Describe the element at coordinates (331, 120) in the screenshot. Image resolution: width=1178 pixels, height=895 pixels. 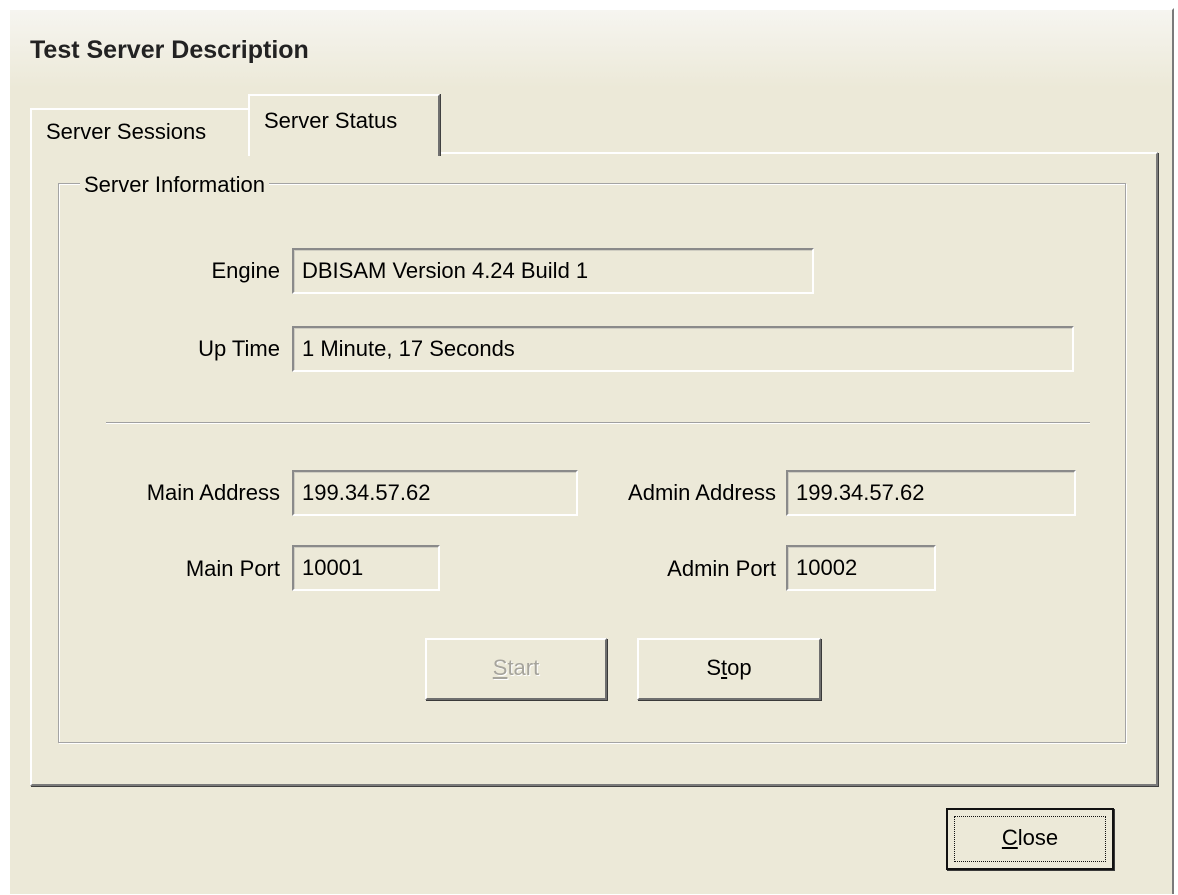
I see `tab-server-status-label: Server Status` at that location.